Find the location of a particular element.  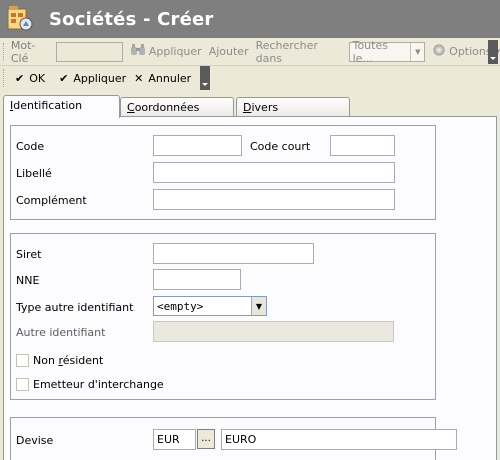

non-resident-checkbox is located at coordinates (22, 360).